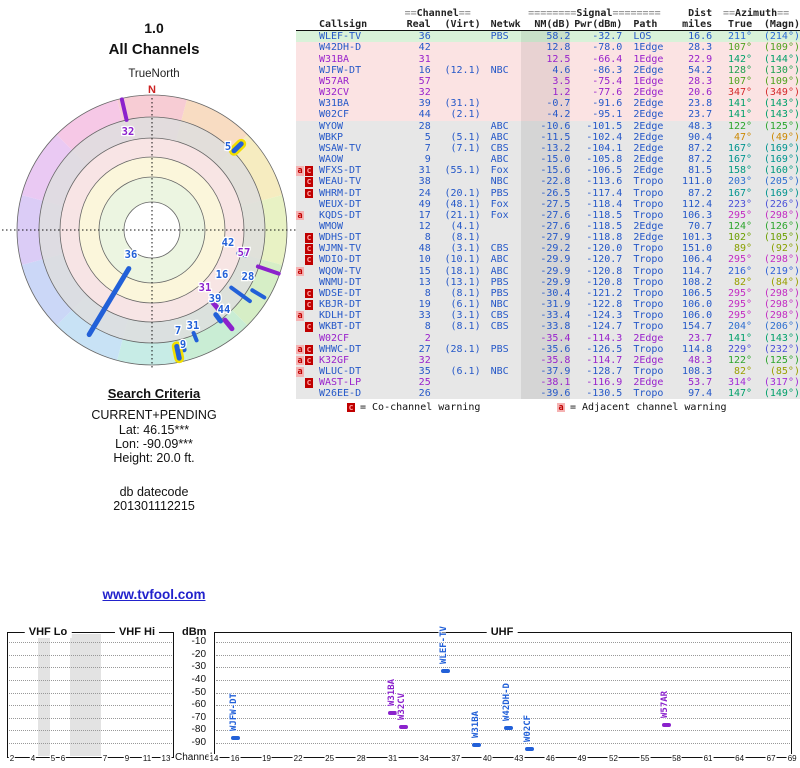  What do you see at coordinates (424, 81) in the screenshot?
I see `cell: 57` at bounding box center [424, 81].